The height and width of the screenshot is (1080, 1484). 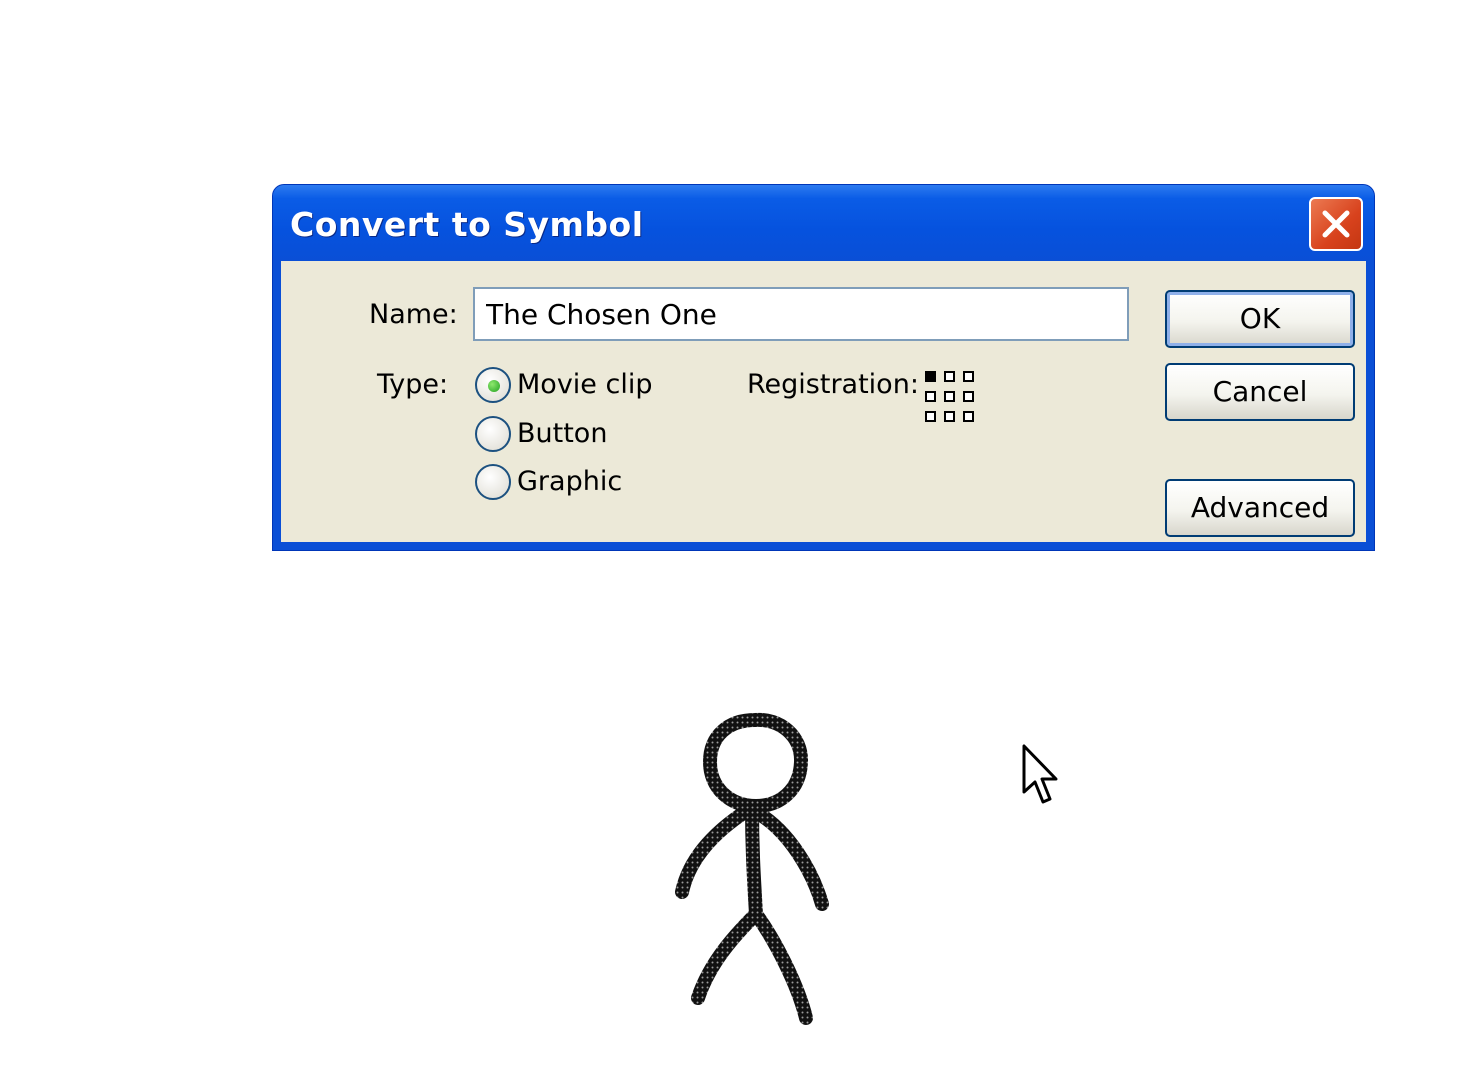 What do you see at coordinates (493, 434) in the screenshot?
I see `radio-button` at bounding box center [493, 434].